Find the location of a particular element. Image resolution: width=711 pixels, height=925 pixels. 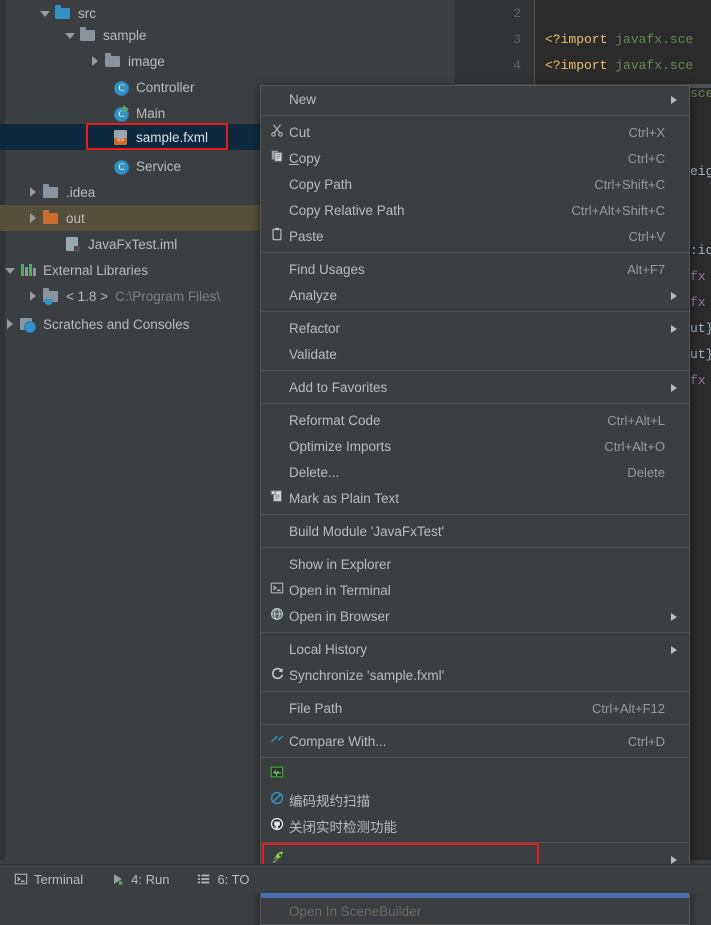

terminal-icon is located at coordinates (21, 879).